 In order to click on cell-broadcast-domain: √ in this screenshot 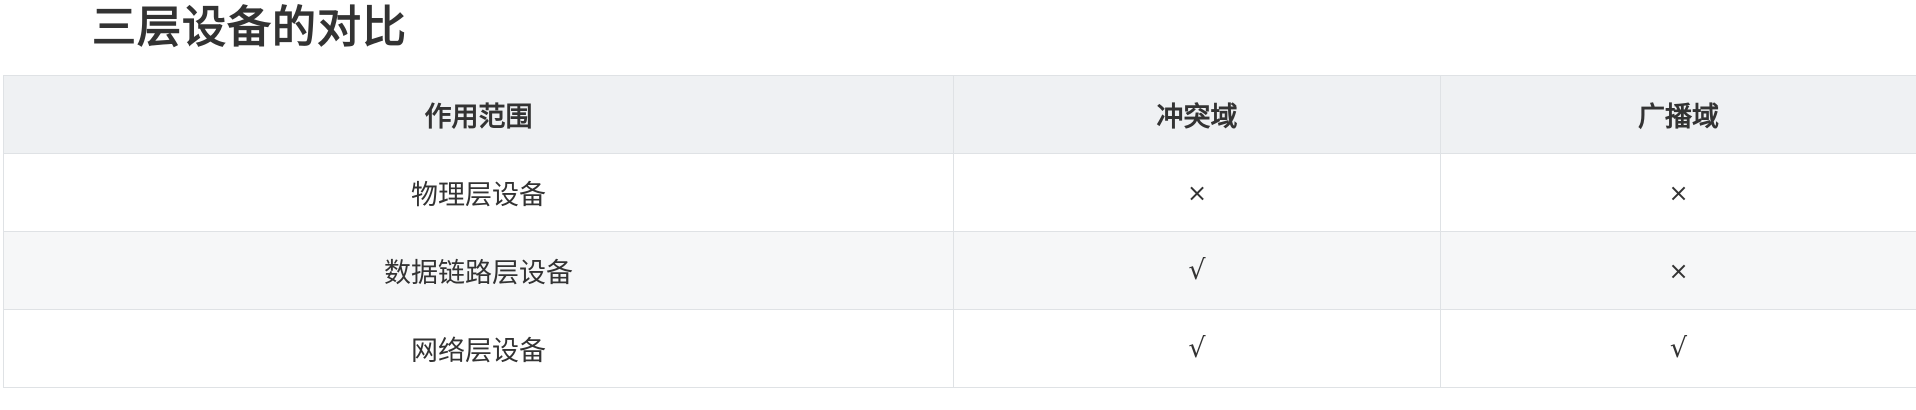, I will do `click(1678, 348)`.